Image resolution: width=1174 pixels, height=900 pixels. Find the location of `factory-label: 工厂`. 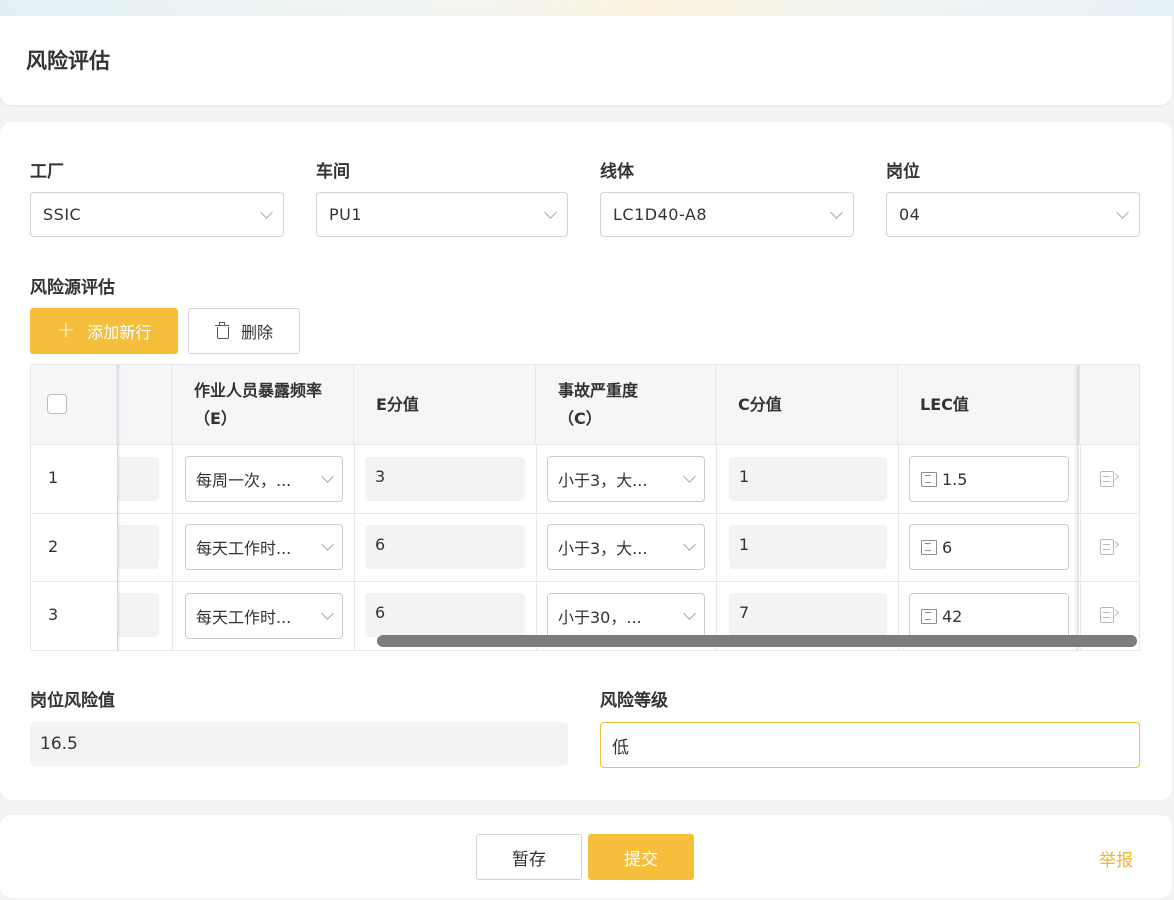

factory-label: 工厂 is located at coordinates (47, 172).